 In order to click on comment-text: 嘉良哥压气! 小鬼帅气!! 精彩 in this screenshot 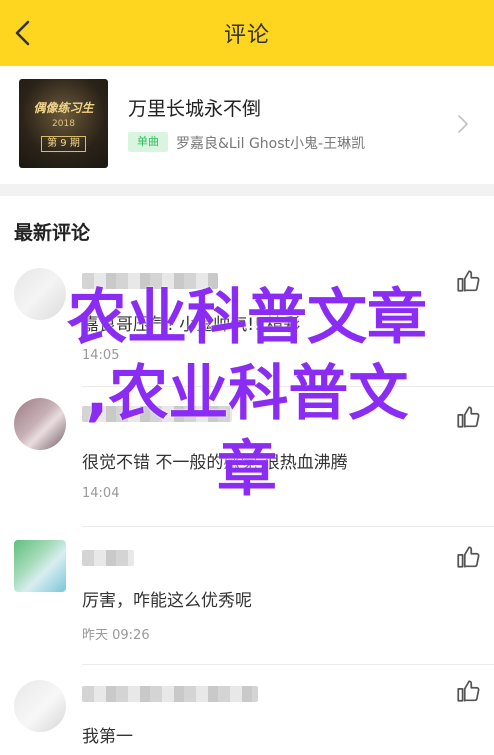, I will do `click(191, 325)`.